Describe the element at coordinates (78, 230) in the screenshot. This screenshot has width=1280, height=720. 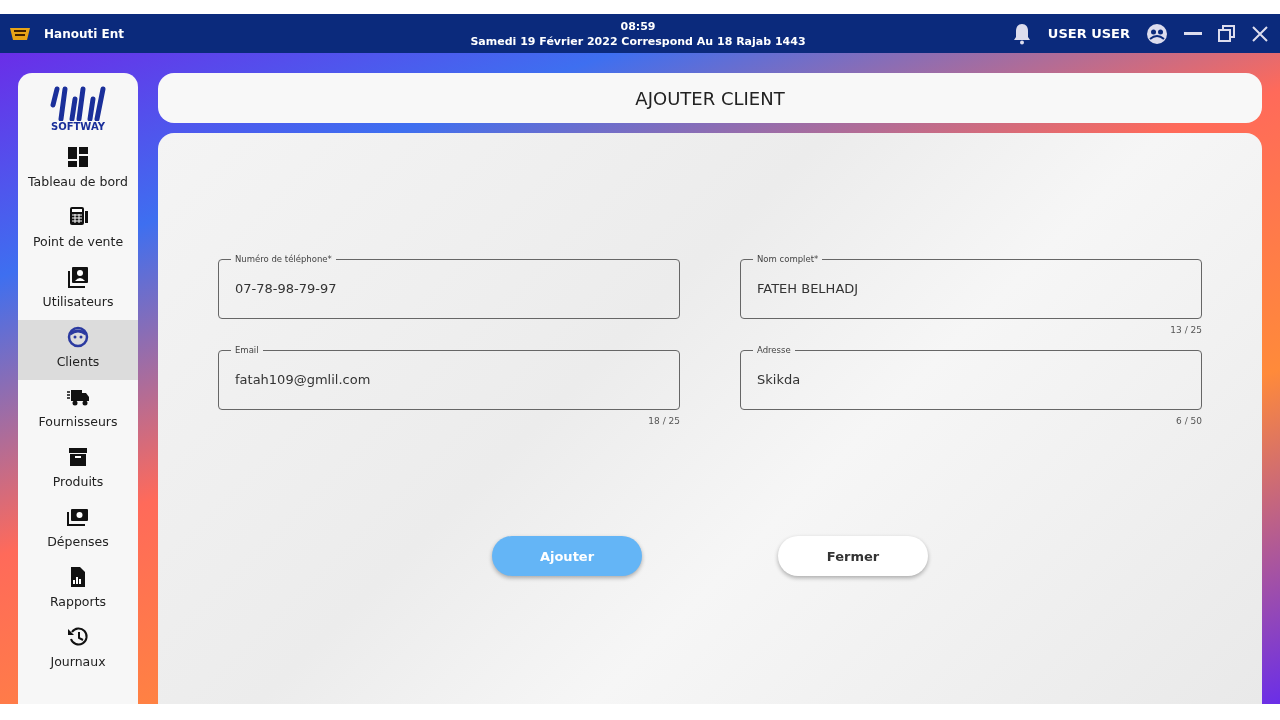
I see `sidebar-item: Point de vente` at that location.